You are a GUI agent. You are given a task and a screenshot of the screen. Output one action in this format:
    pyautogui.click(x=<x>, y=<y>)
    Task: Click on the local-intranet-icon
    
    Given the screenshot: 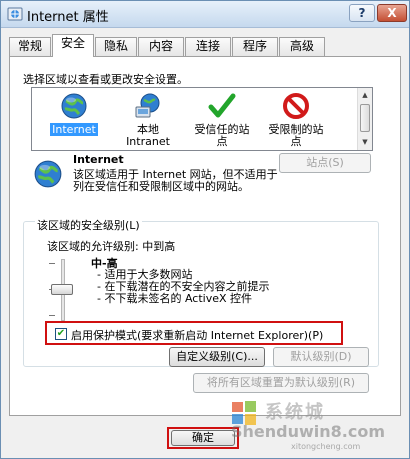 What is the action you would take?
    pyautogui.click(x=147, y=105)
    